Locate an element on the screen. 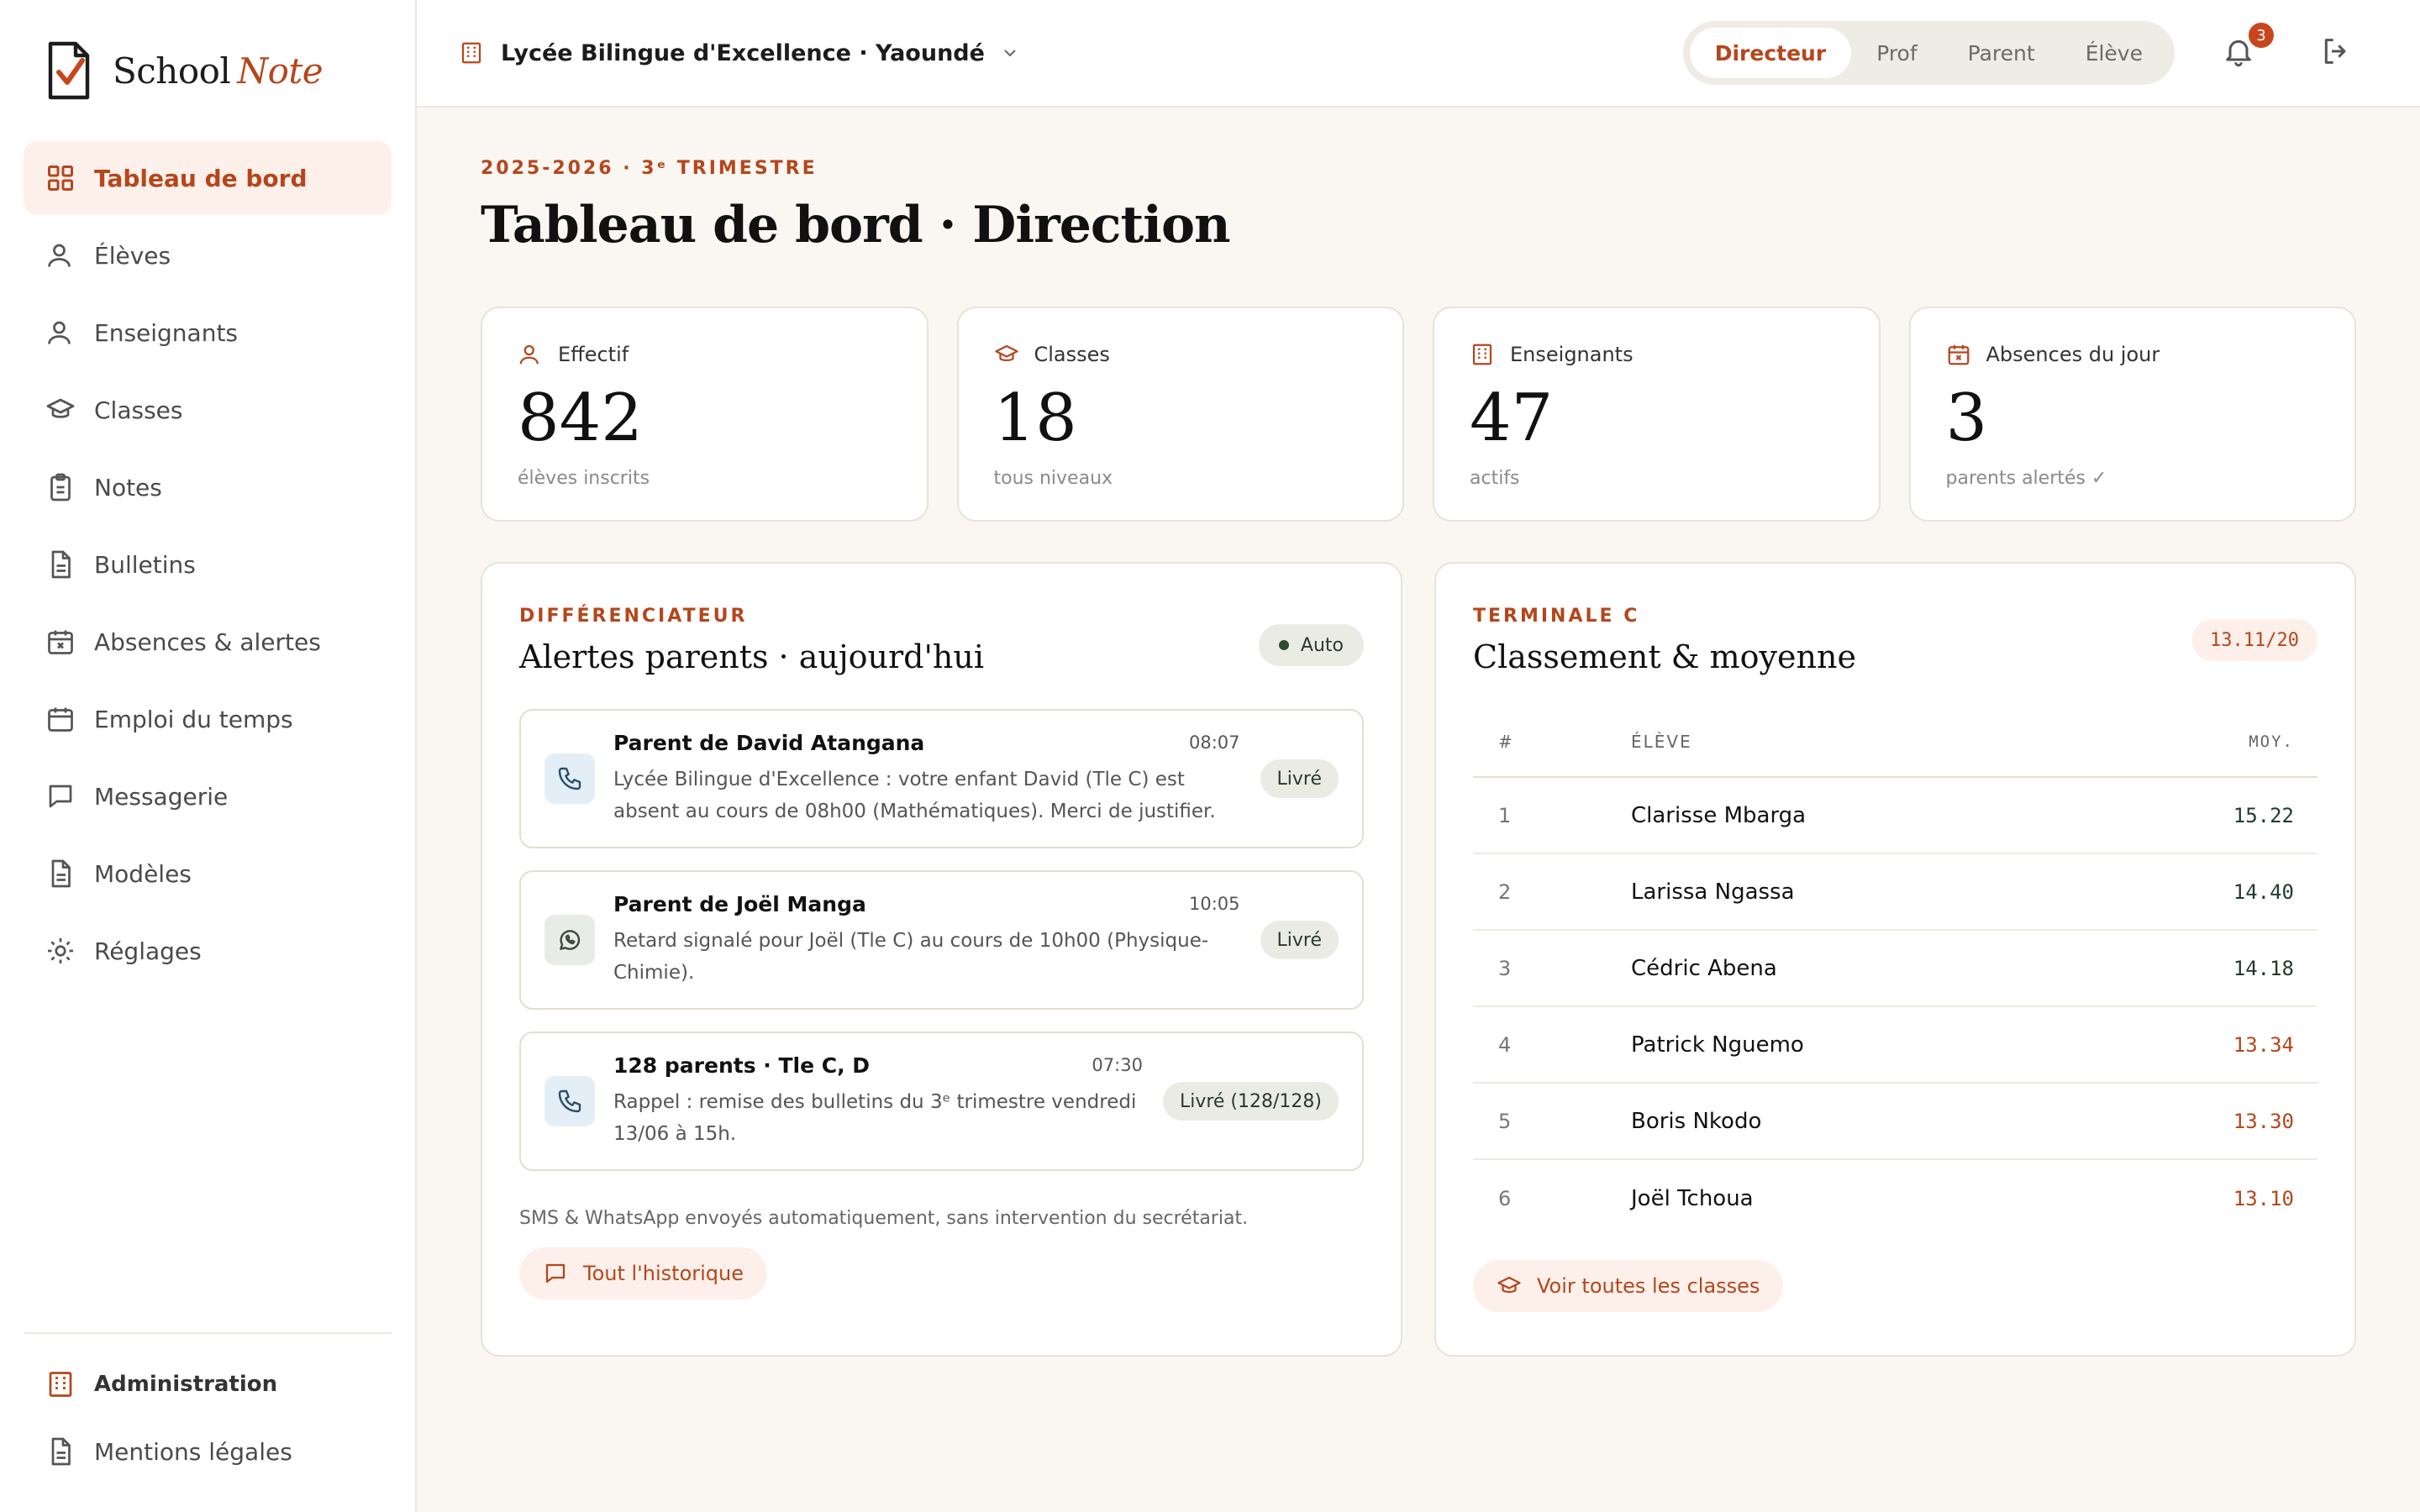  sidebar-item-reports: Bulletins is located at coordinates (208, 564).